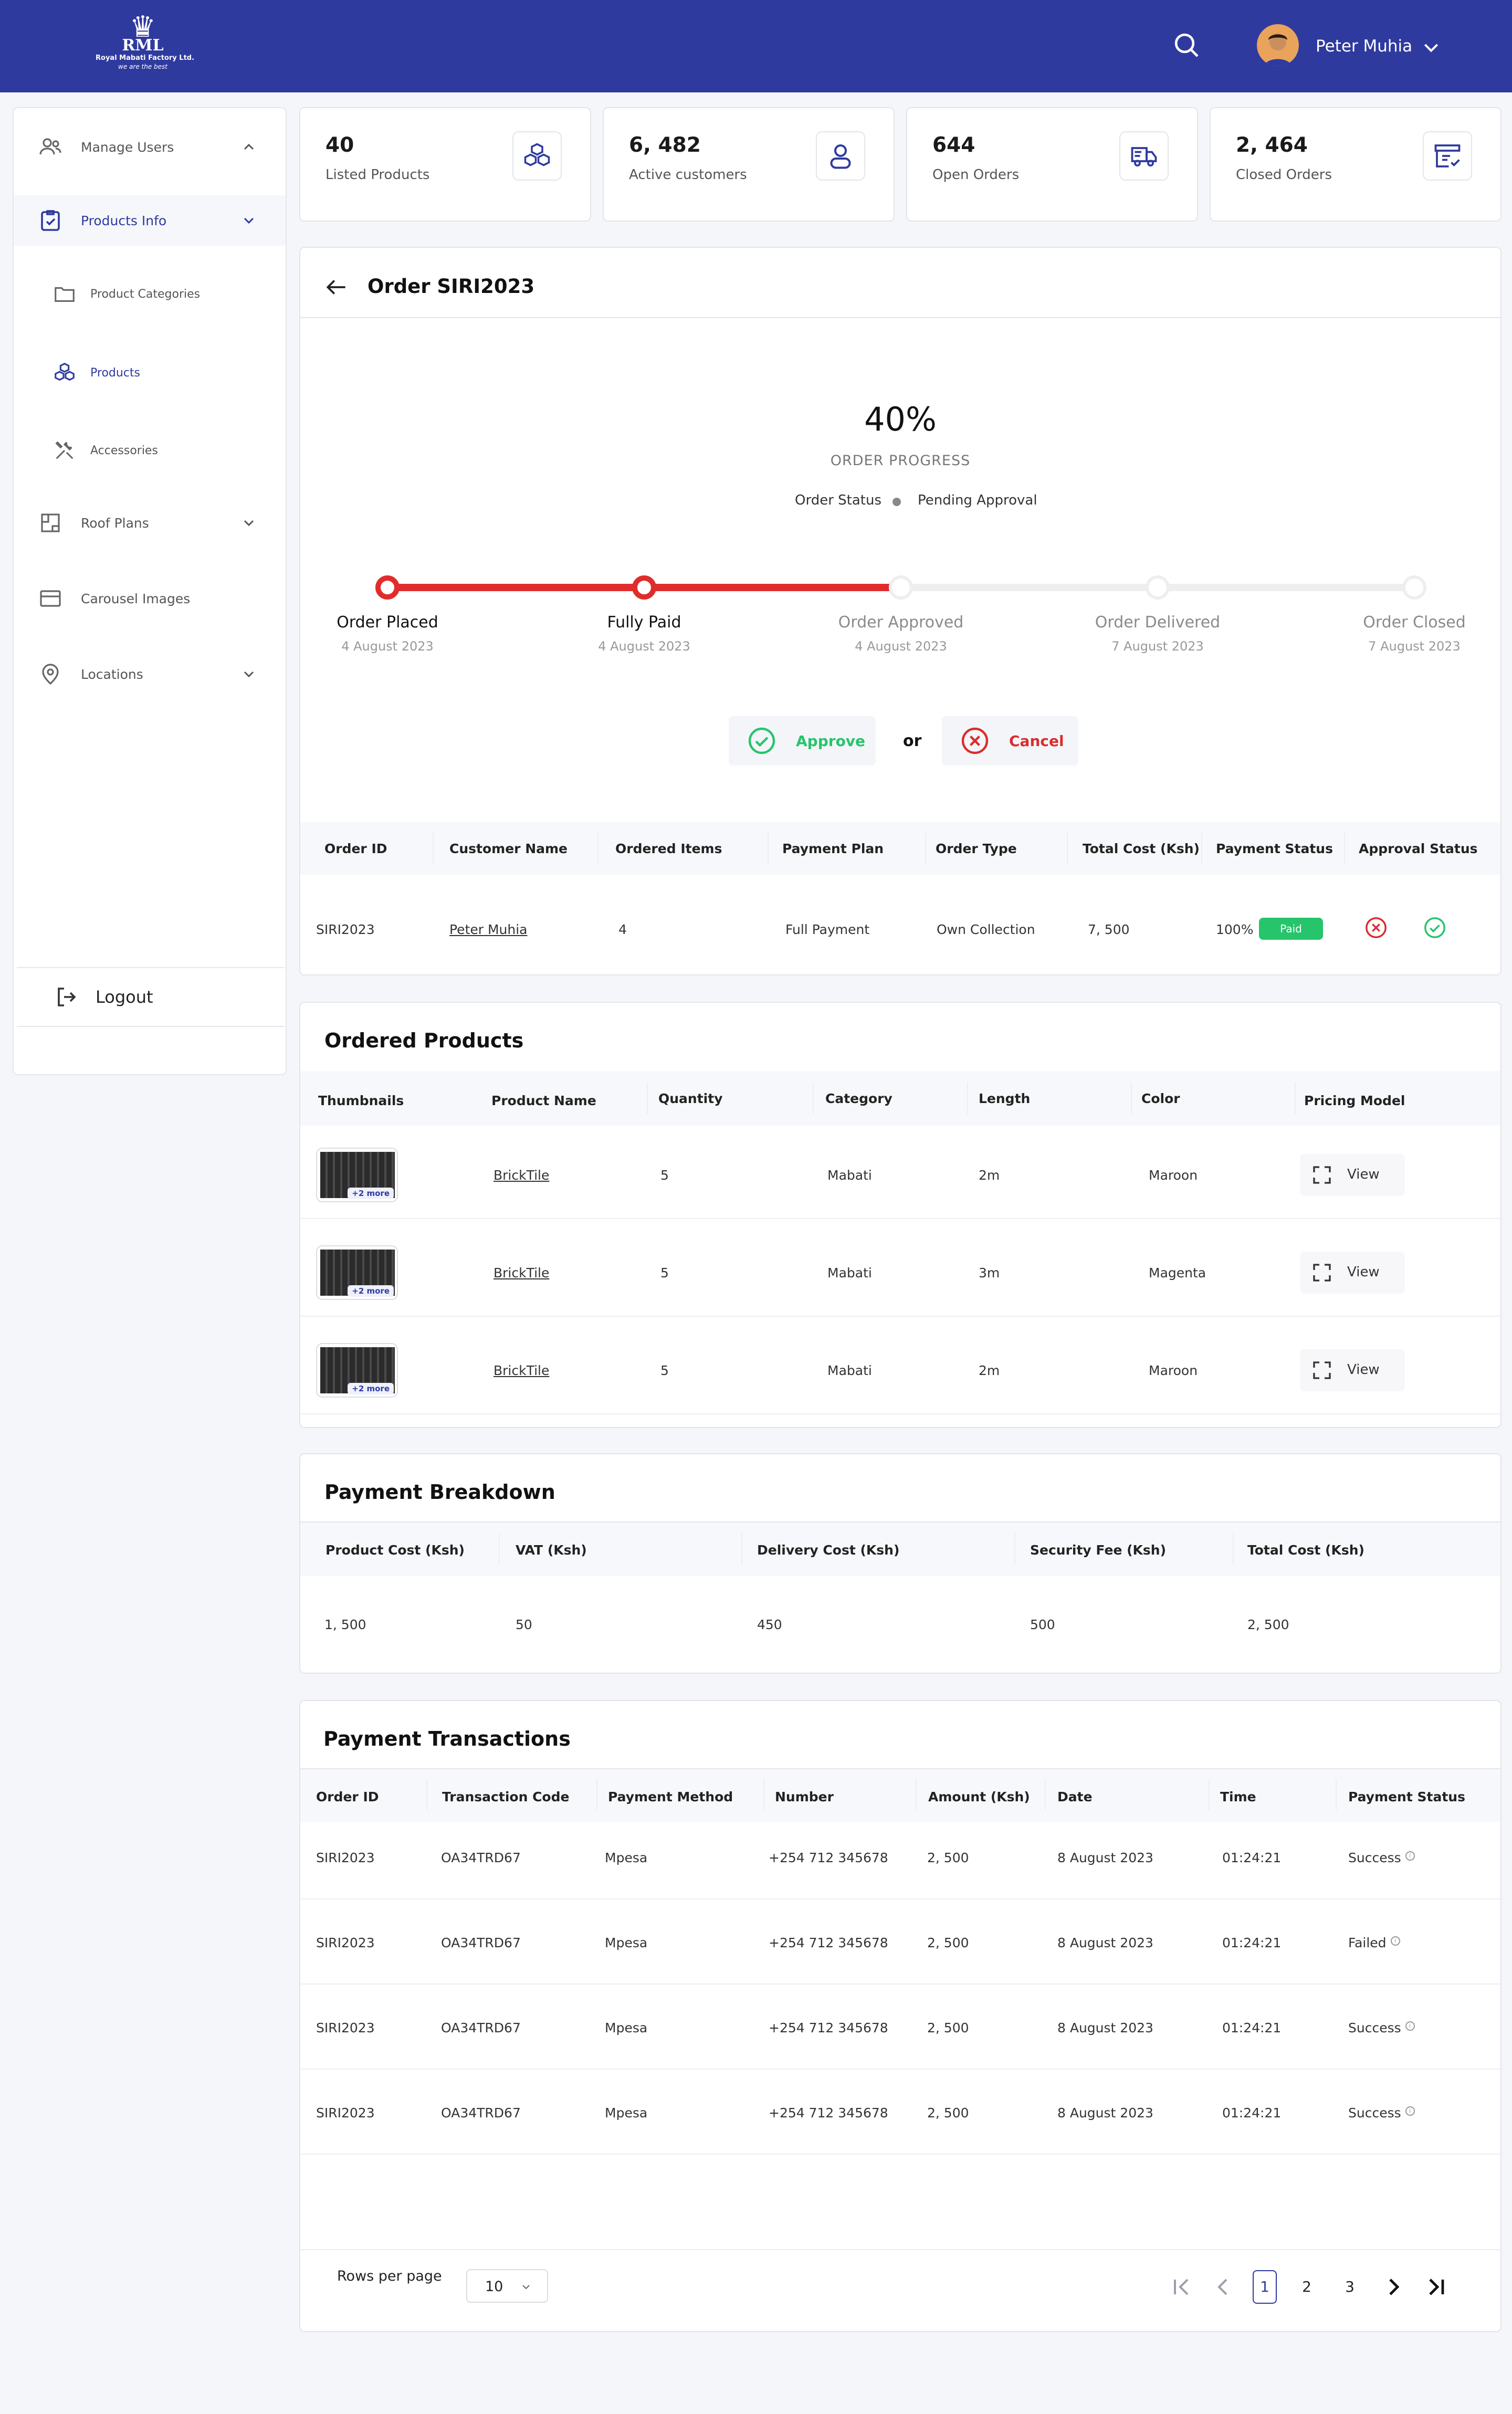  Describe the element at coordinates (1354, 1101) in the screenshot. I see `column-header: Pricing Model` at that location.